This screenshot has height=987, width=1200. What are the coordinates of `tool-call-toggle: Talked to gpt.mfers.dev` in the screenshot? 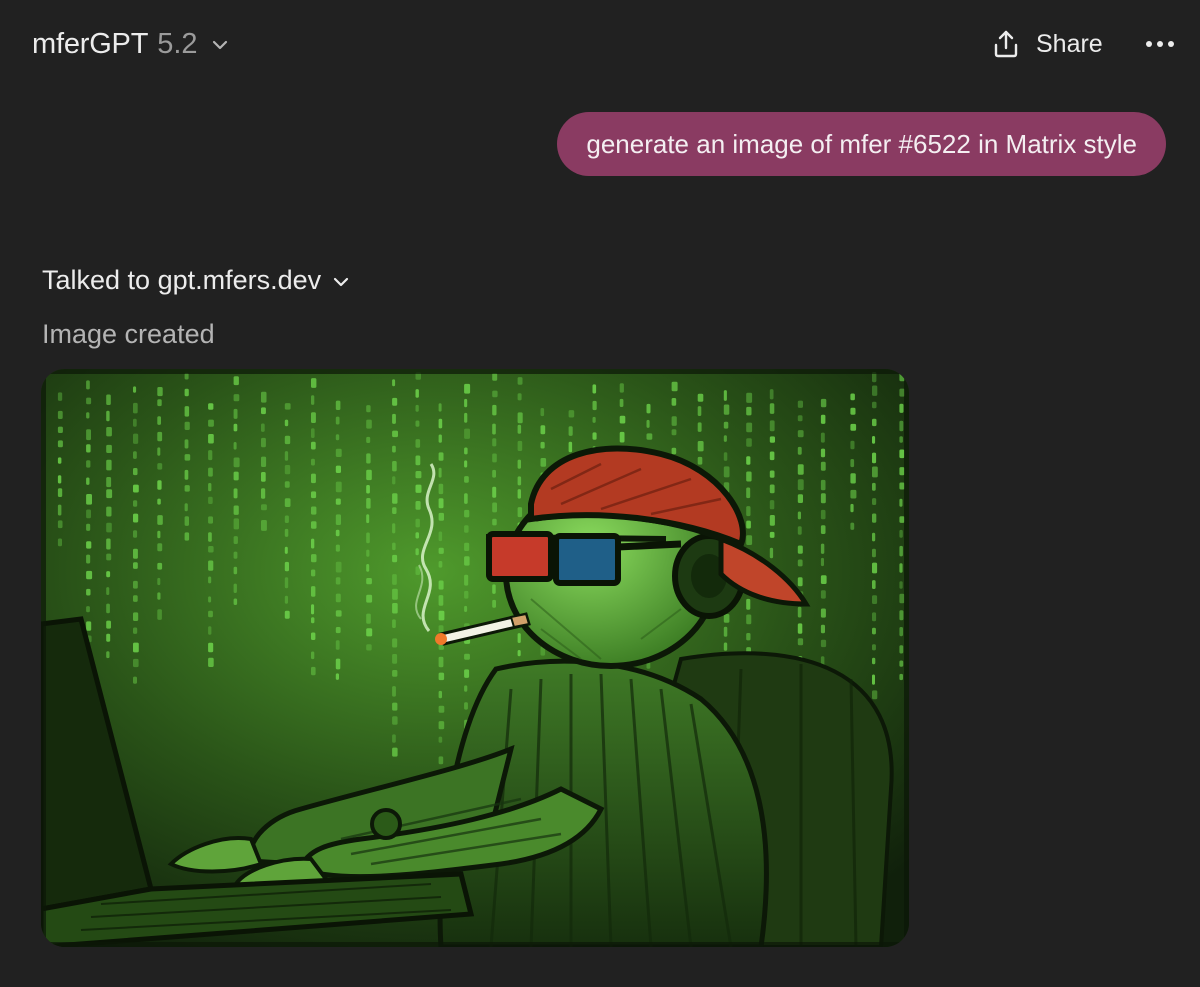 It's located at (196, 280).